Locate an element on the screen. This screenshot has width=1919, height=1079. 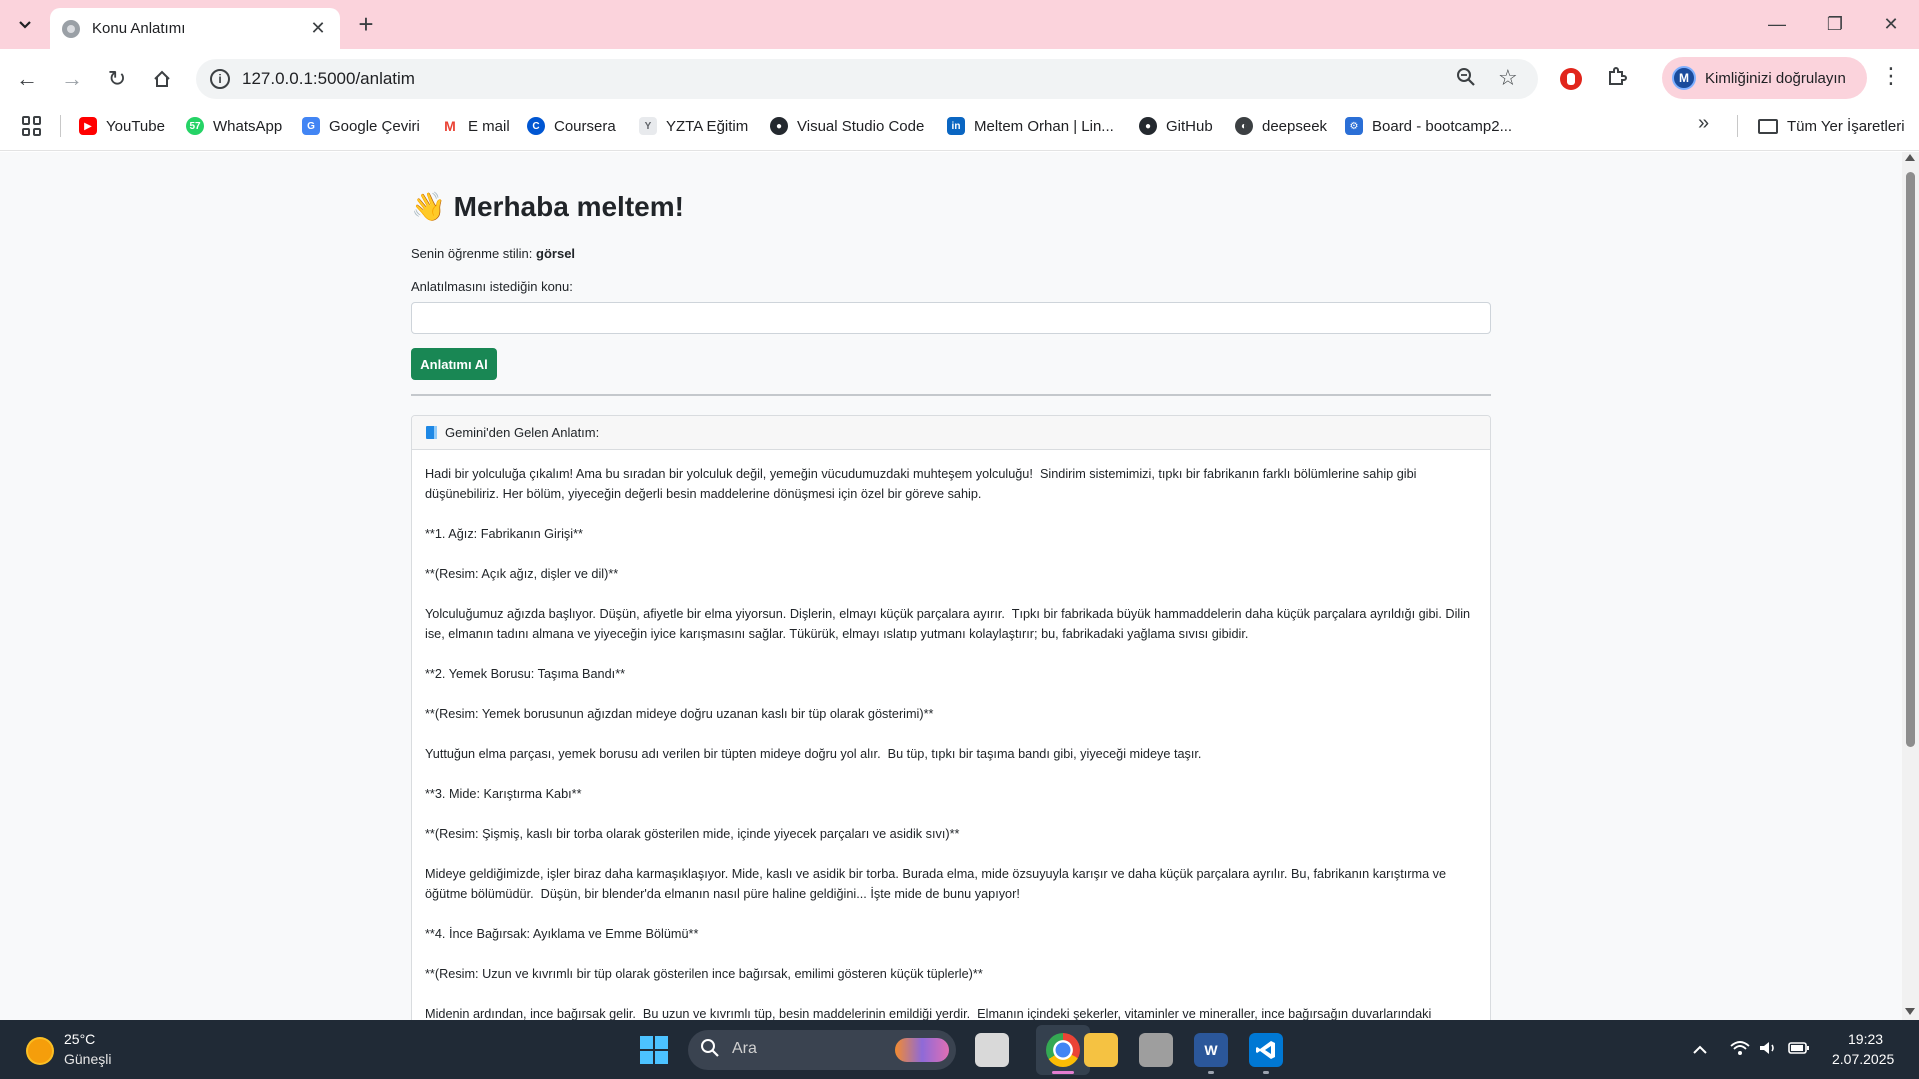
tab-search-button is located at coordinates (25, 25).